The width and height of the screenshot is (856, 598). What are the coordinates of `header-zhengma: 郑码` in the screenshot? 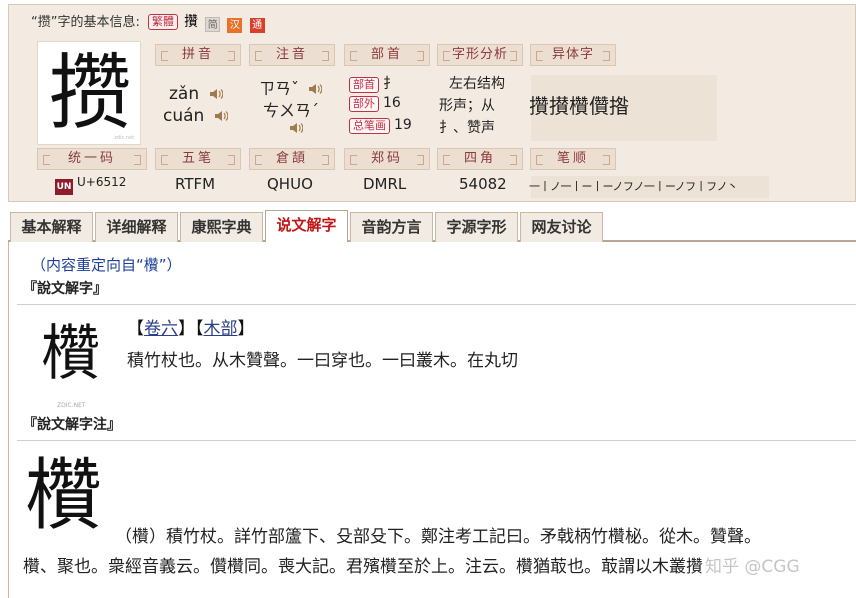 It's located at (387, 159).